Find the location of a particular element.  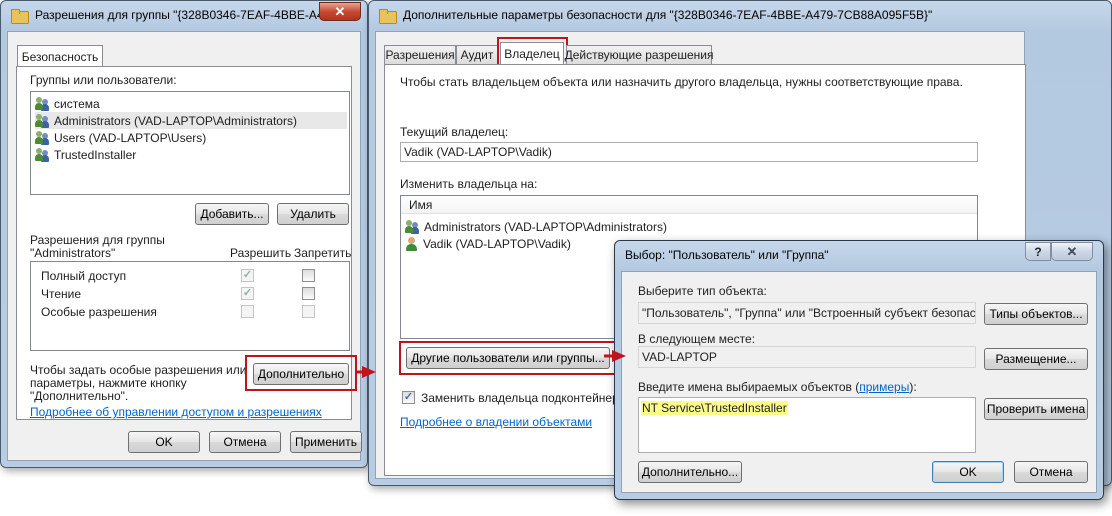

change-owner-label: Изменить владельца на: is located at coordinates (469, 184).